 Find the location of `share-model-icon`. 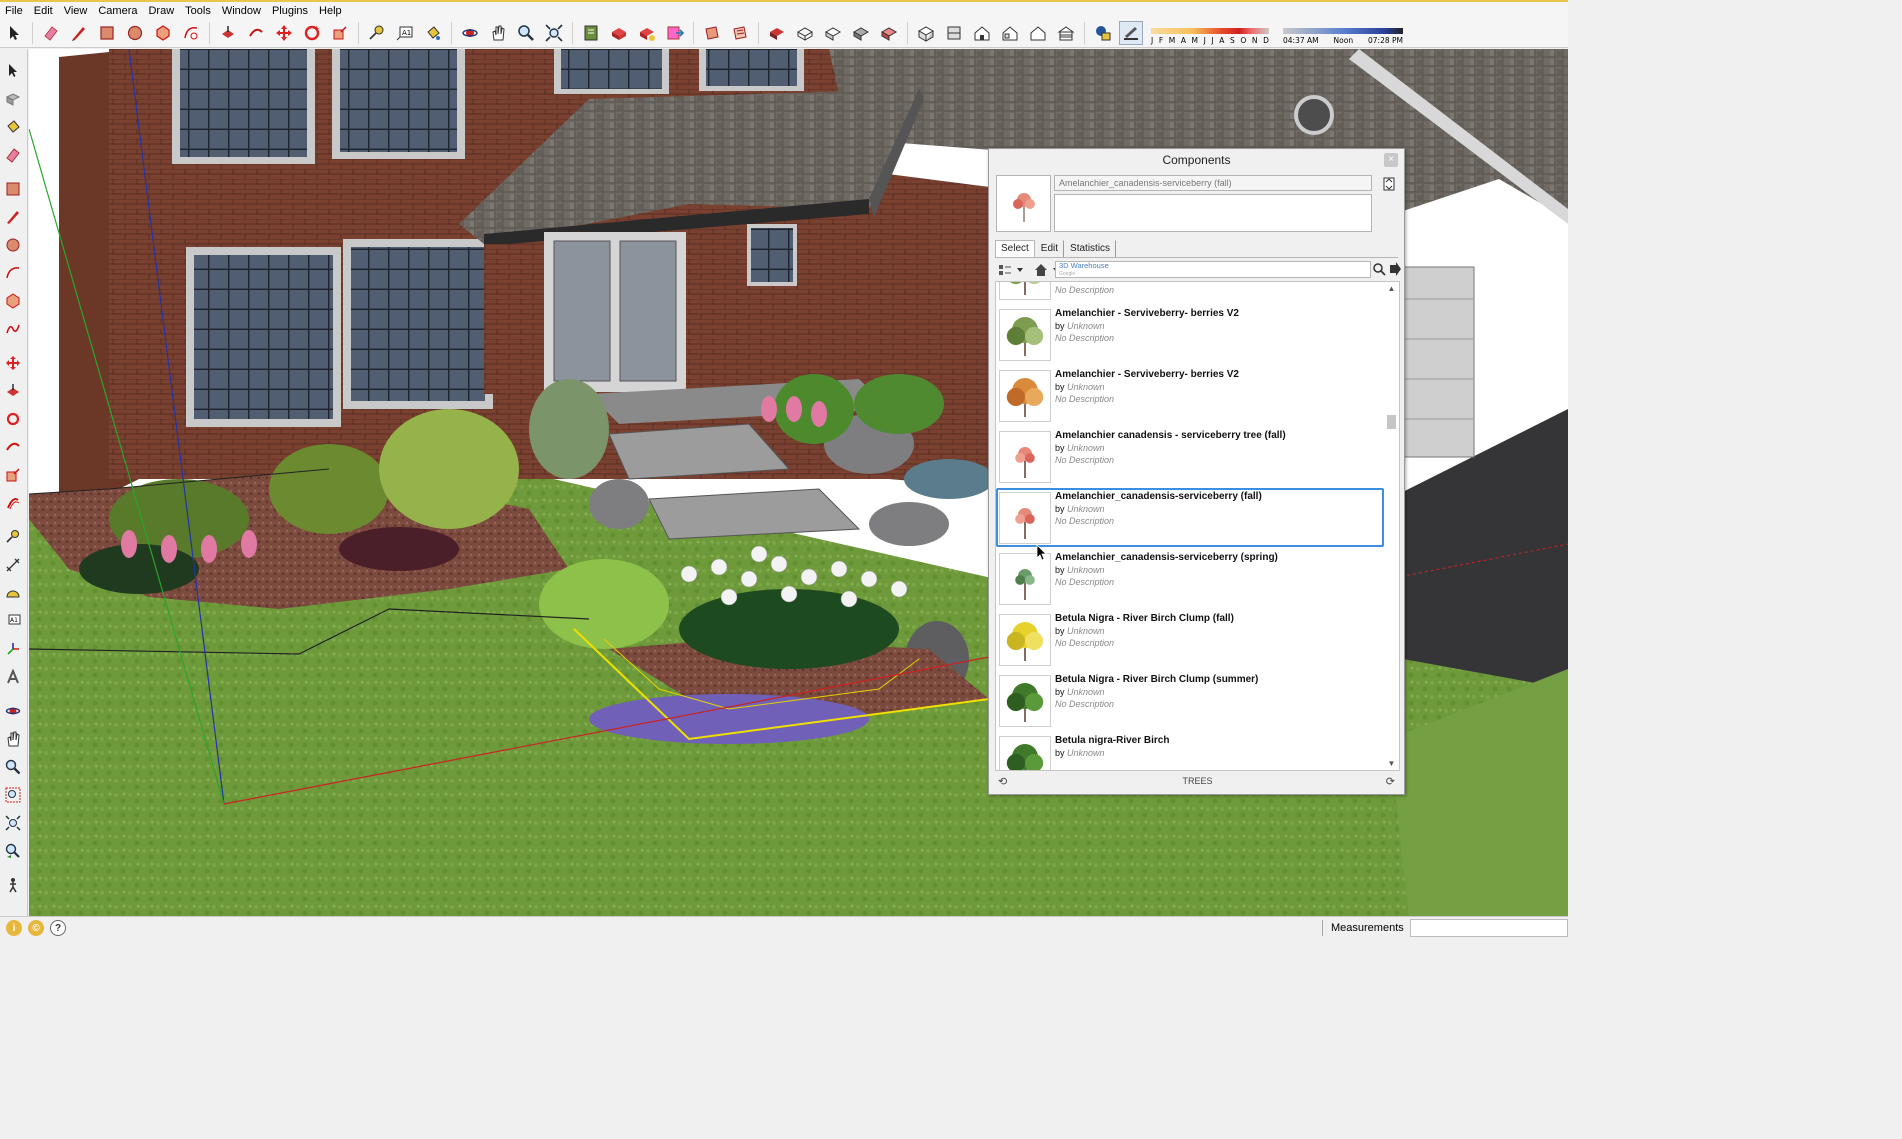

share-model-icon is located at coordinates (619, 33).